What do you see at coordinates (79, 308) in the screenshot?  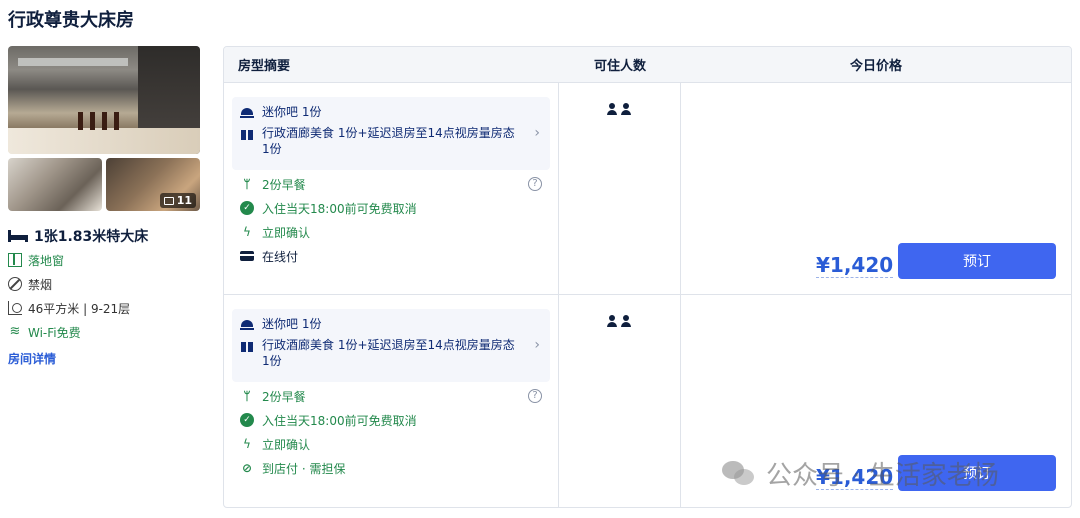 I see `feature-label: 46平方米 | 9-21层` at bounding box center [79, 308].